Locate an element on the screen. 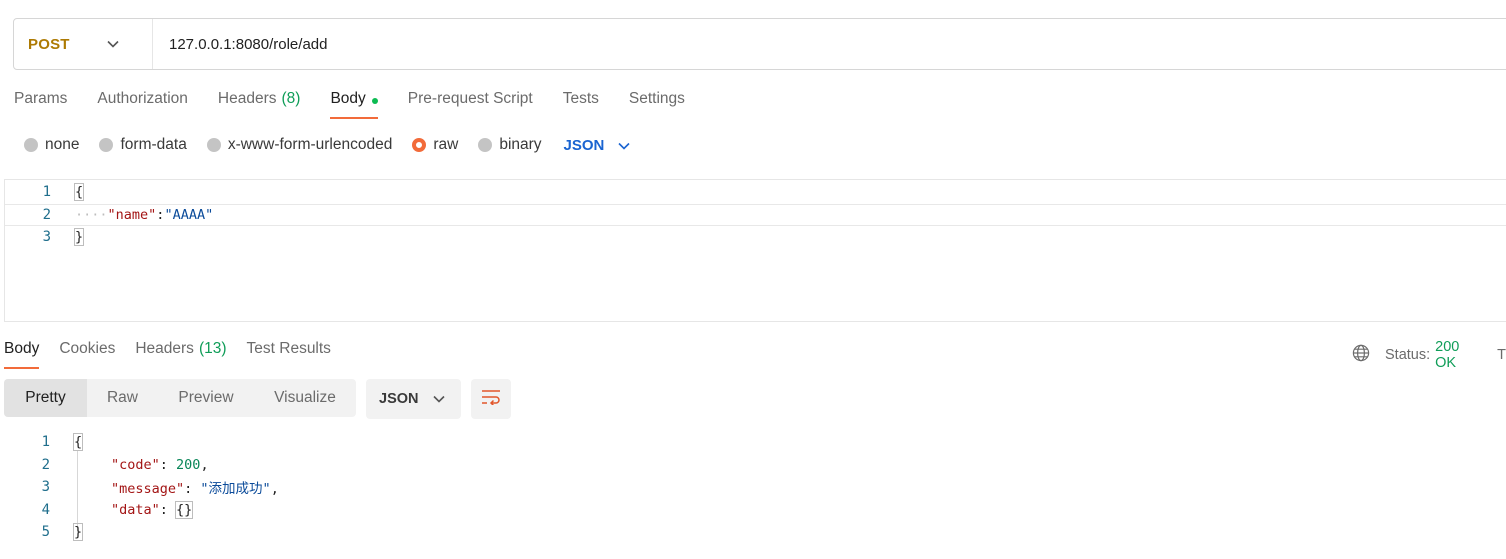 The width and height of the screenshot is (1506, 559). json-key: "name" is located at coordinates (132, 214).